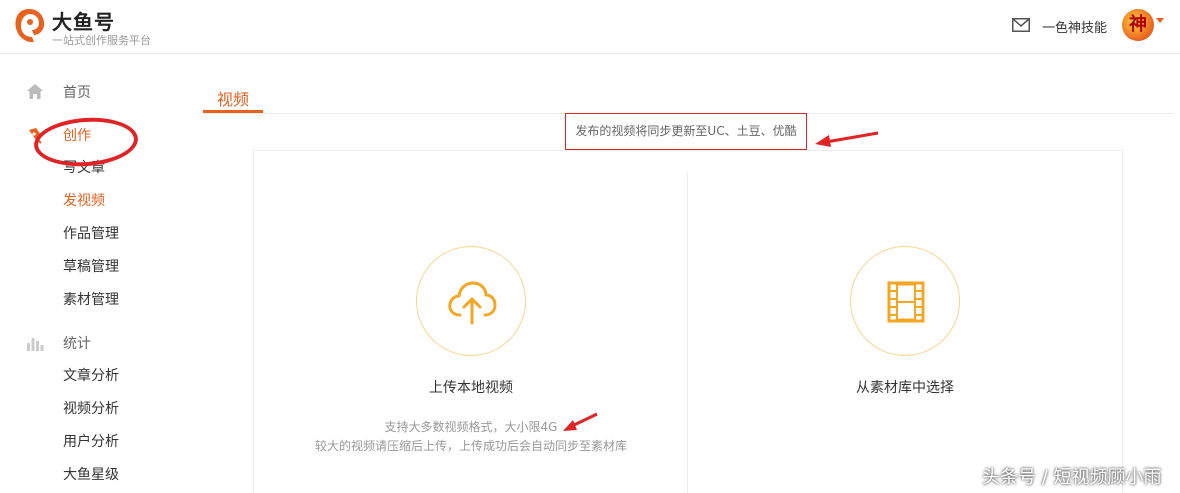 This screenshot has height=493, width=1180. Describe the element at coordinates (1021, 25) in the screenshot. I see `mail-icon` at that location.